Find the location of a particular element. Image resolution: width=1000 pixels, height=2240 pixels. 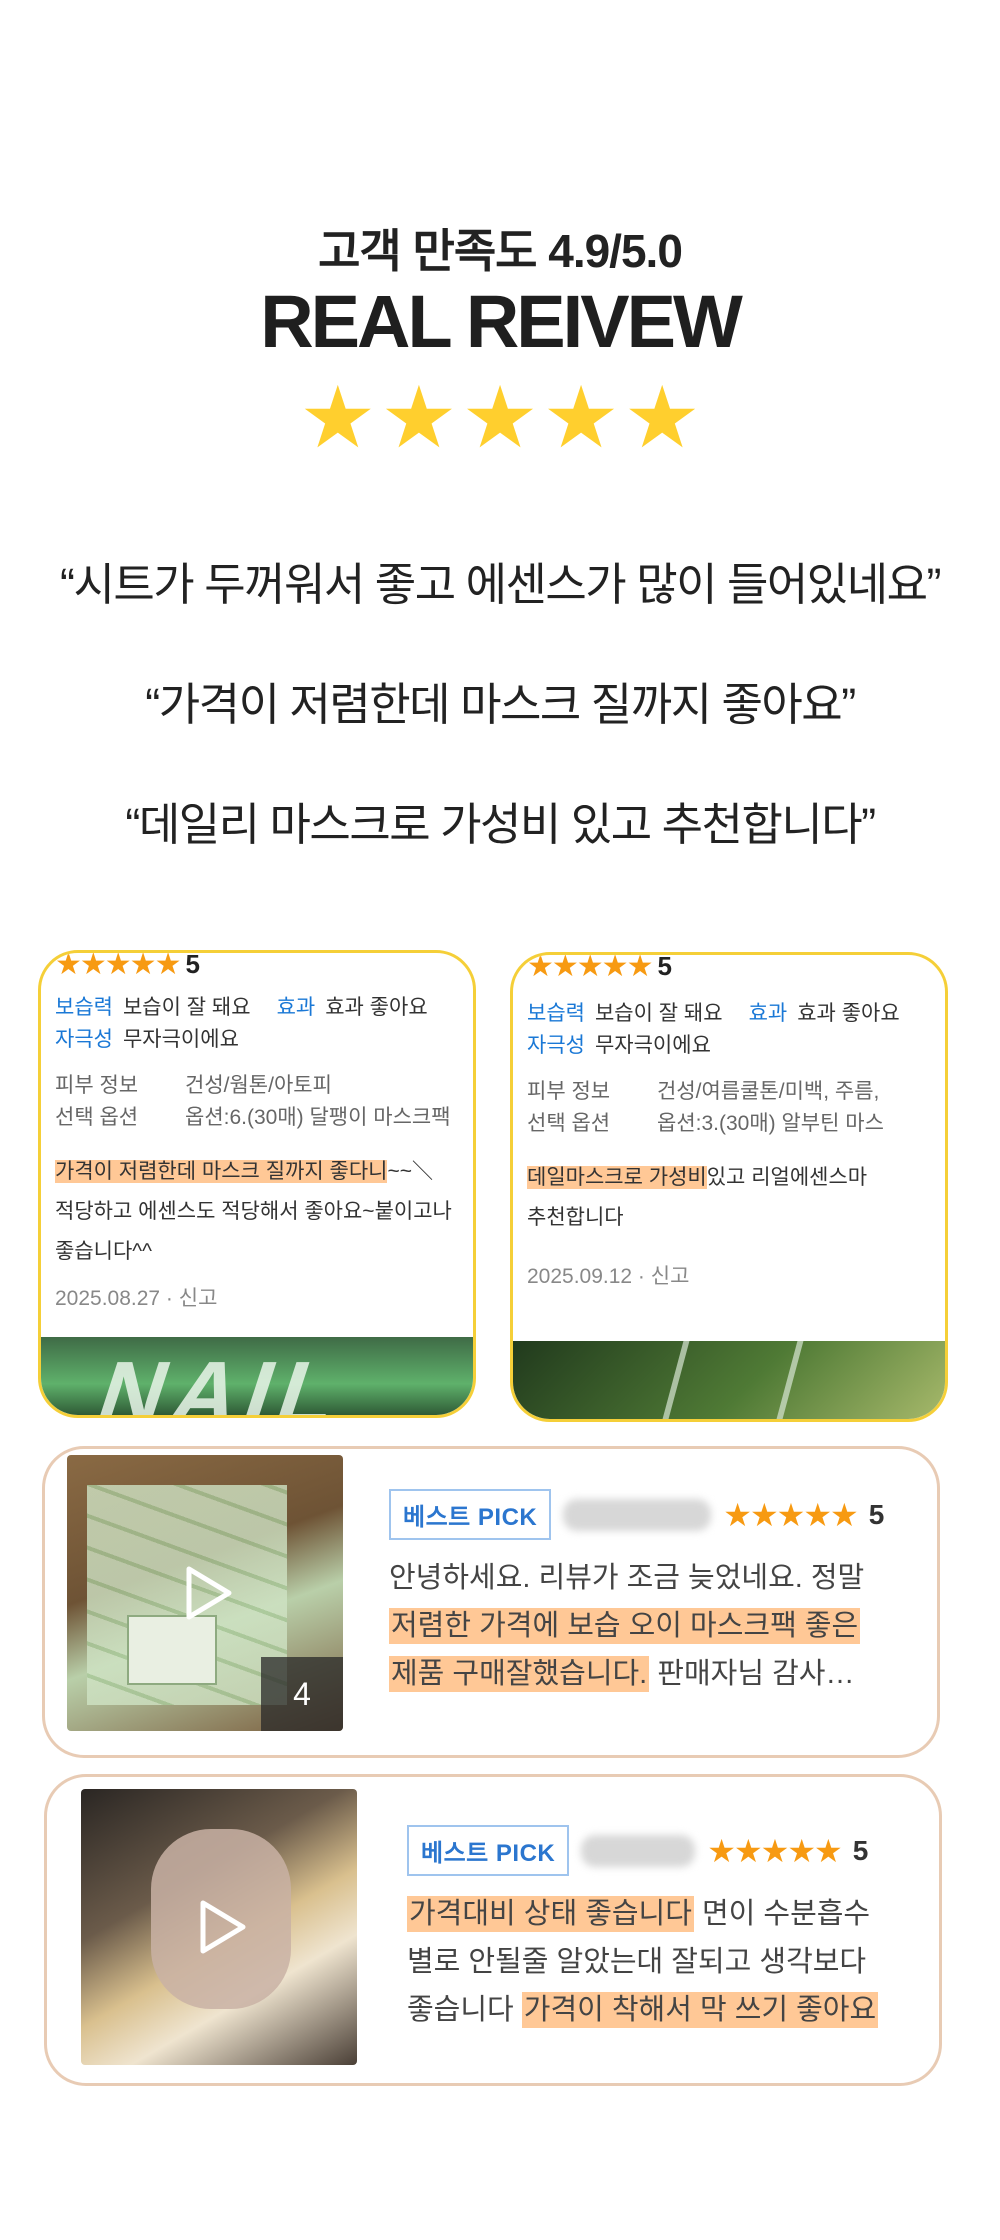

review-date: 2025.09.12 · 신고 is located at coordinates (736, 1275).